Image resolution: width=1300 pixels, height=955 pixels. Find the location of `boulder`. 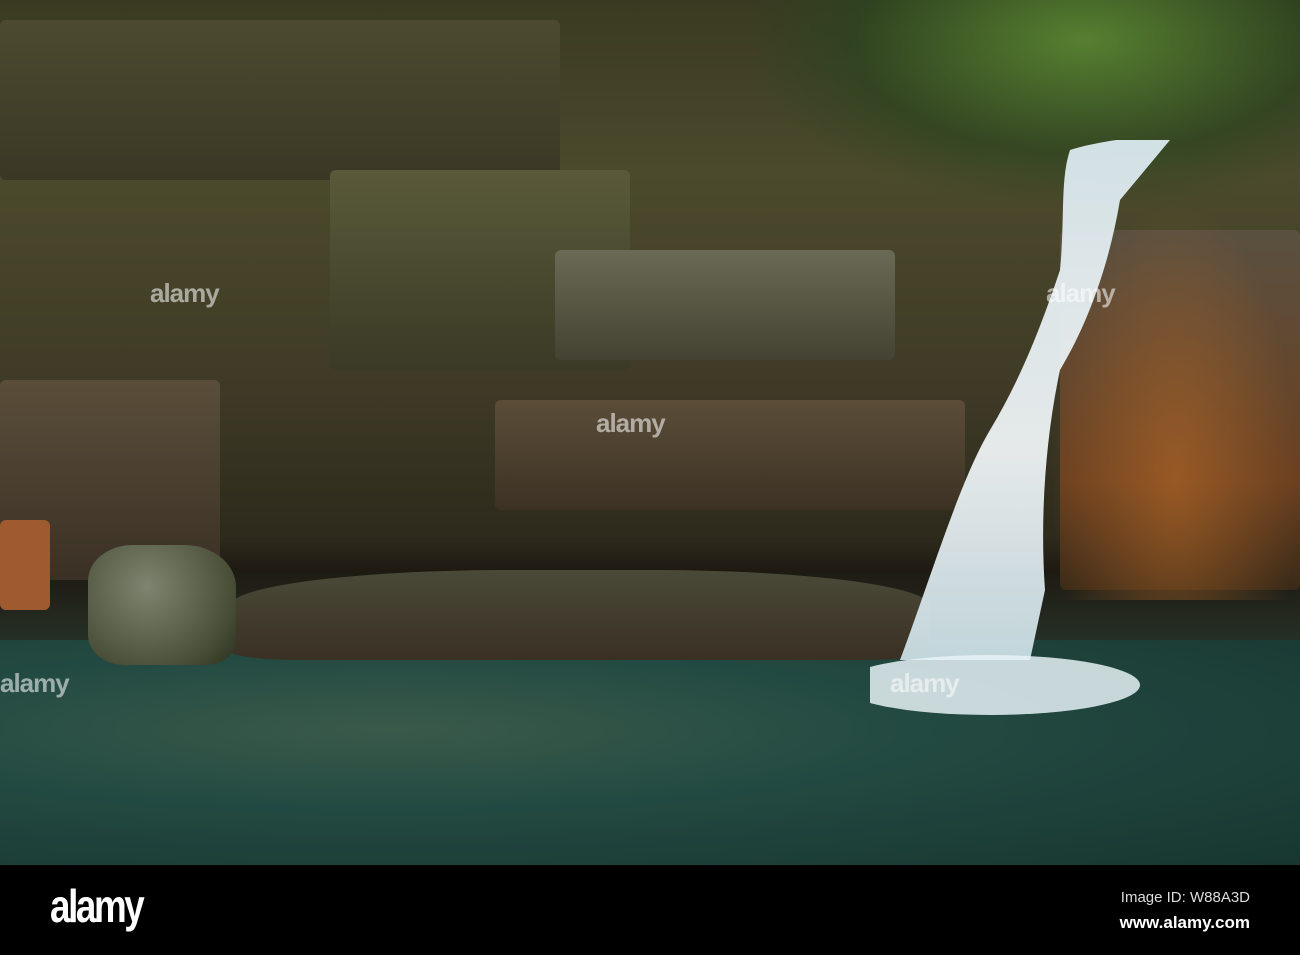

boulder is located at coordinates (162, 605).